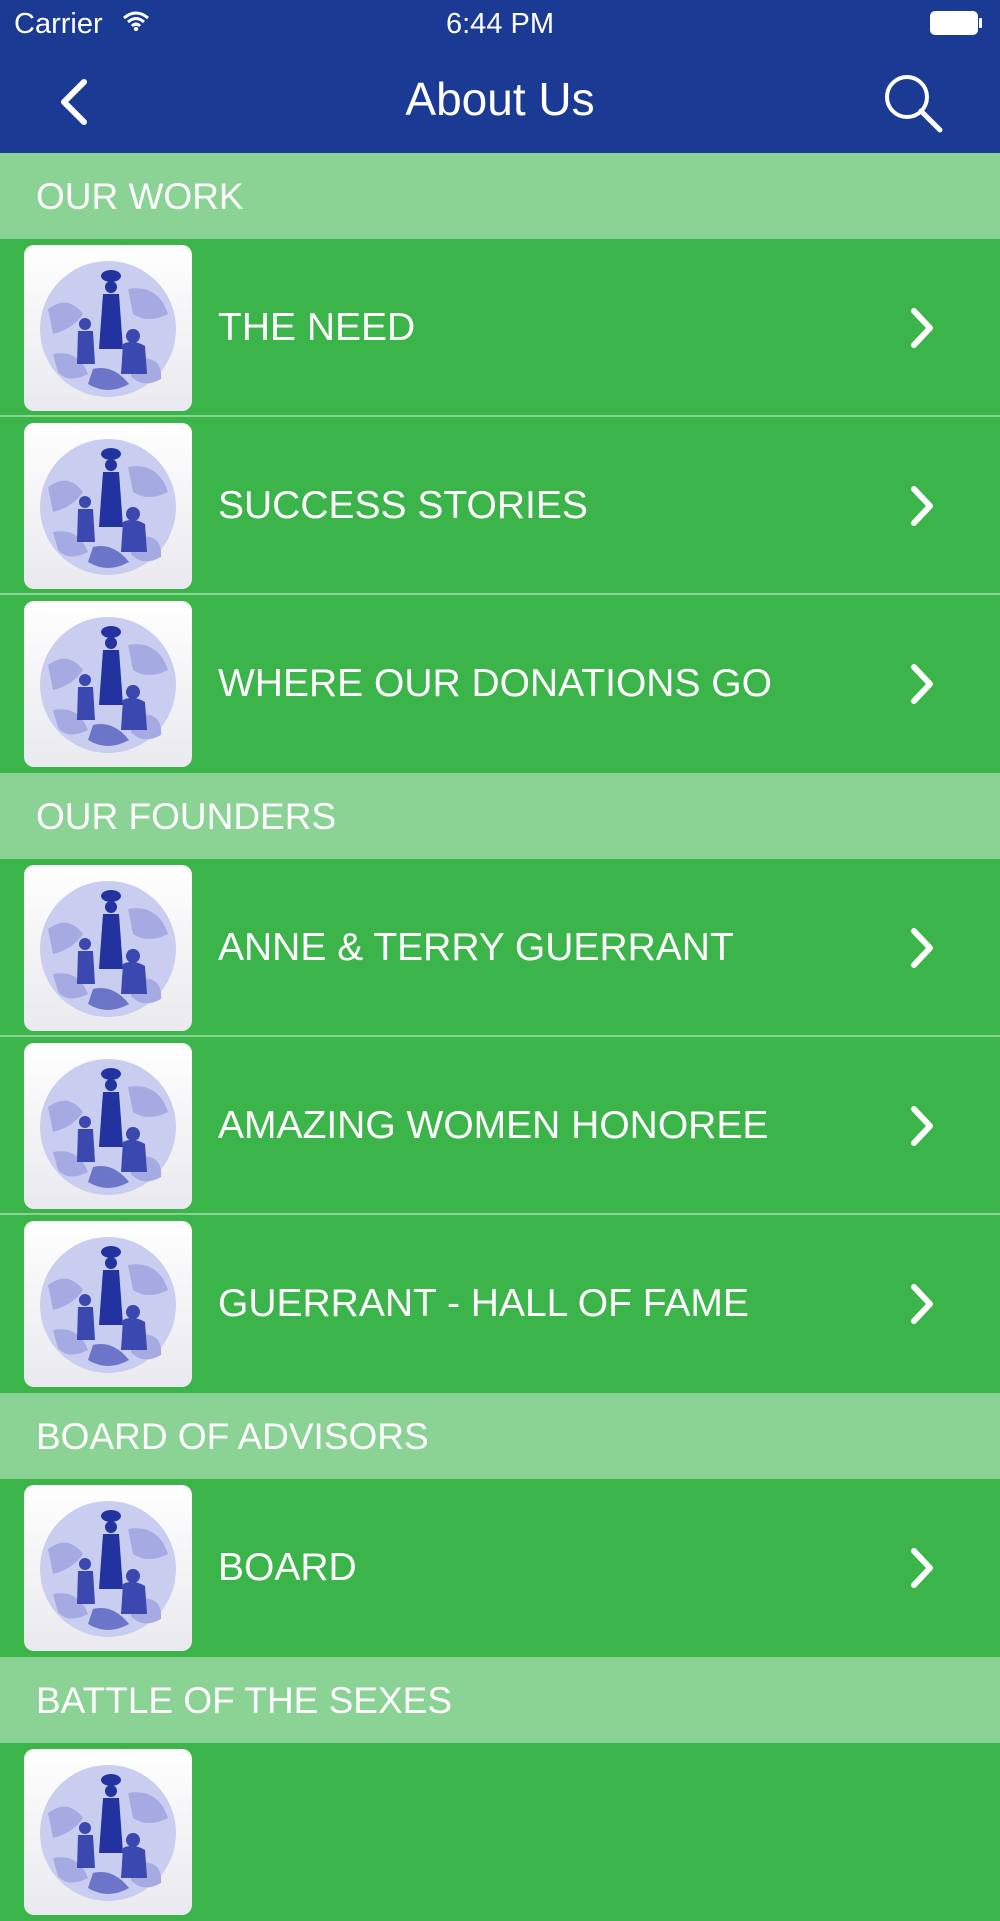 The image size is (1000, 1921). What do you see at coordinates (483, 1303) in the screenshot?
I see `list-item-label: GUERRANT - HALL OF FAME` at bounding box center [483, 1303].